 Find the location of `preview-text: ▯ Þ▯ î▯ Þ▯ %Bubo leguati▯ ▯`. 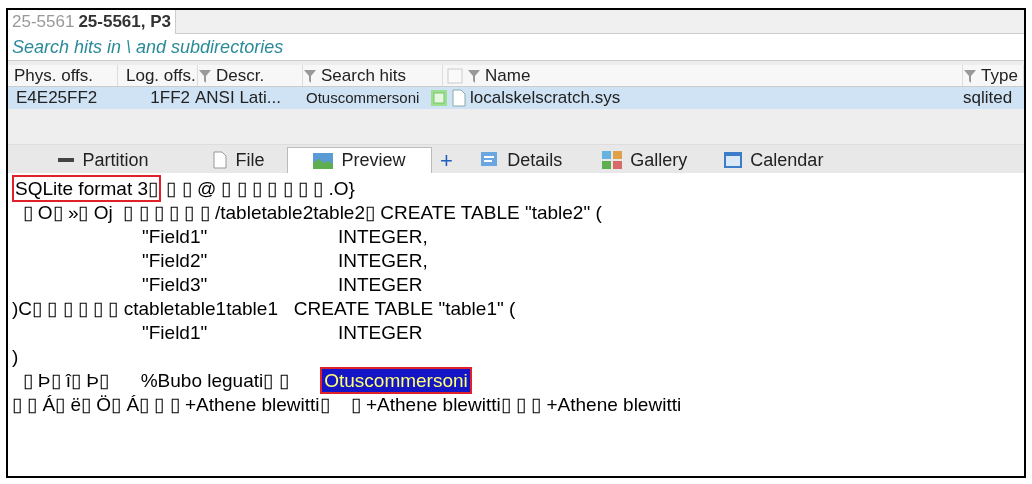

preview-text: ▯ Þ▯ î▯ Þ▯ %Bubo leguati▯ ▯ is located at coordinates (155, 380).